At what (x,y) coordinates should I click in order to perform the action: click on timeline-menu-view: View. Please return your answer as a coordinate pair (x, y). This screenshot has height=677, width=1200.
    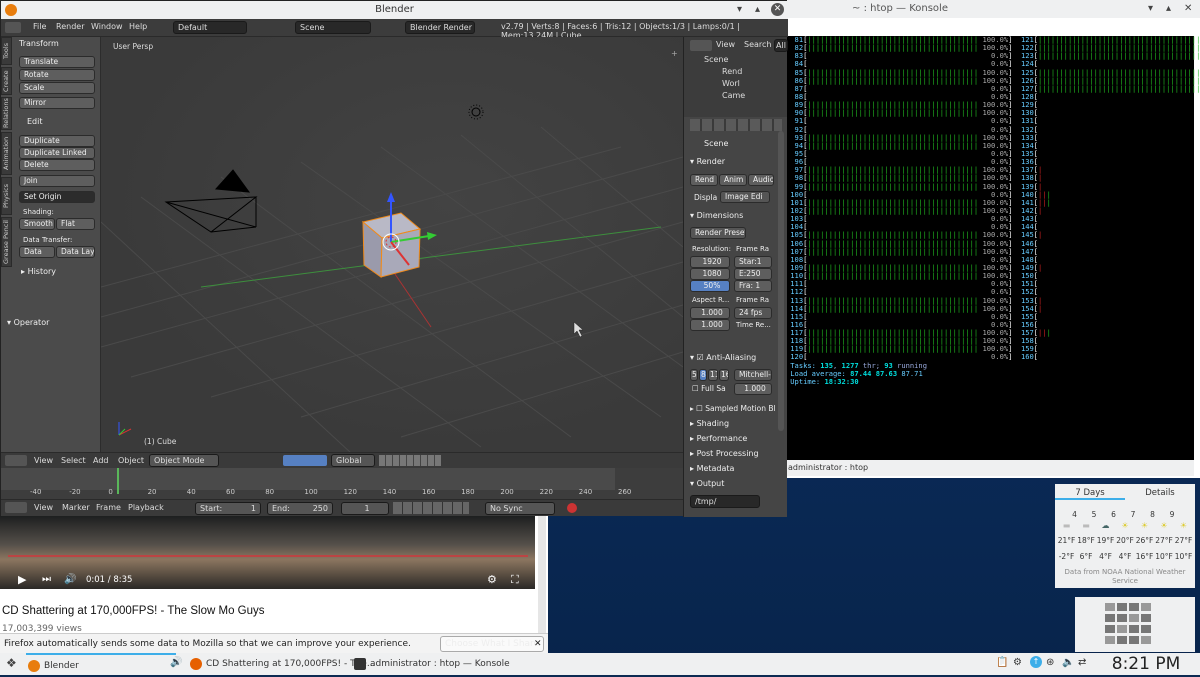
    Looking at the image, I should click on (43, 507).